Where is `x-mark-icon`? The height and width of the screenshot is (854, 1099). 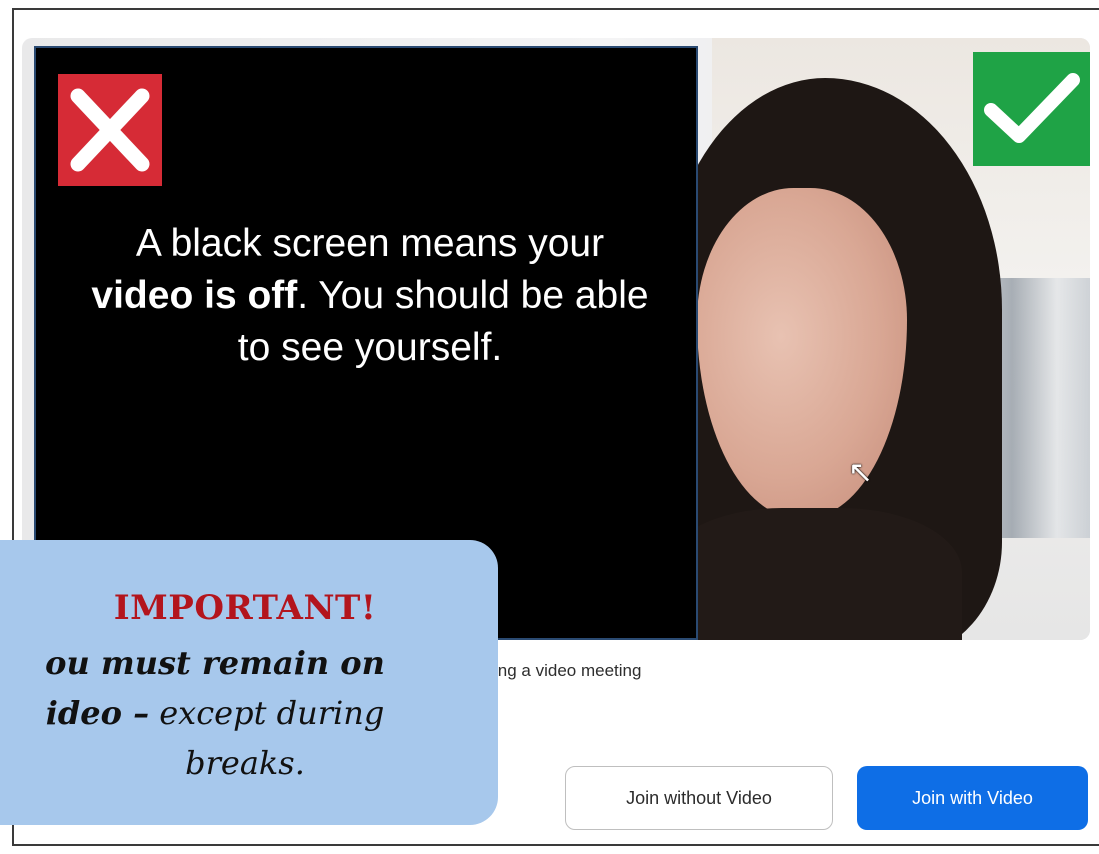
x-mark-icon is located at coordinates (110, 130).